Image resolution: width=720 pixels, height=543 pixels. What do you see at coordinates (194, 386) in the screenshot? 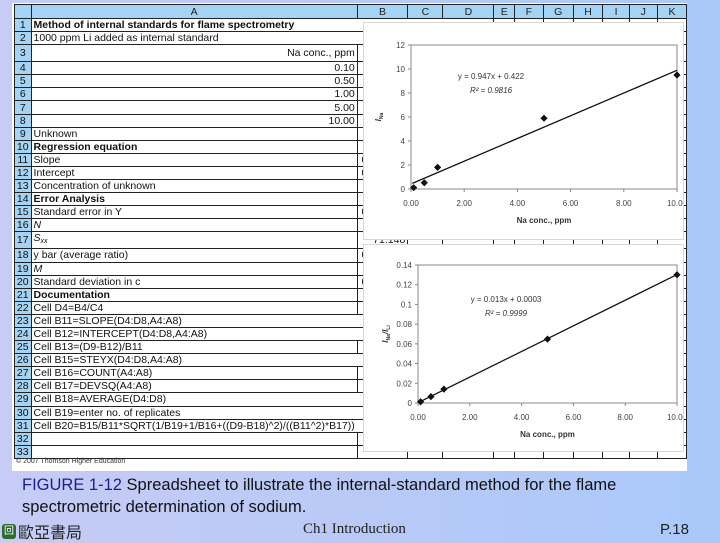
I see `cell-a: Cell B17=DEVSQ(A4:A8)` at bounding box center [194, 386].